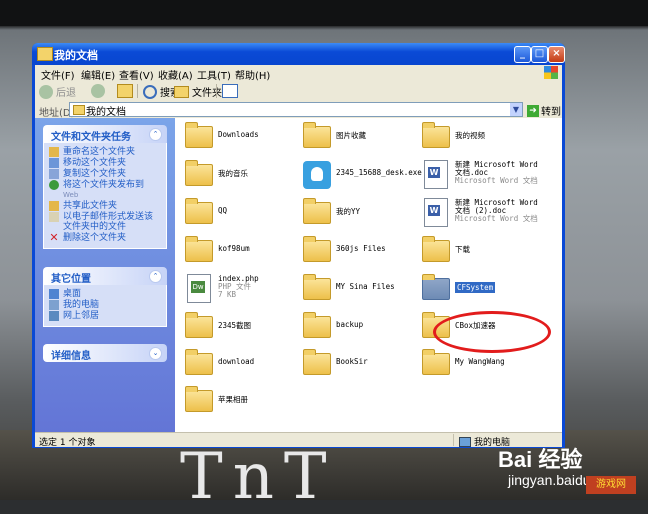 This screenshot has width=648, height=514. I want to click on back-arrow-icon, so click(46, 91).